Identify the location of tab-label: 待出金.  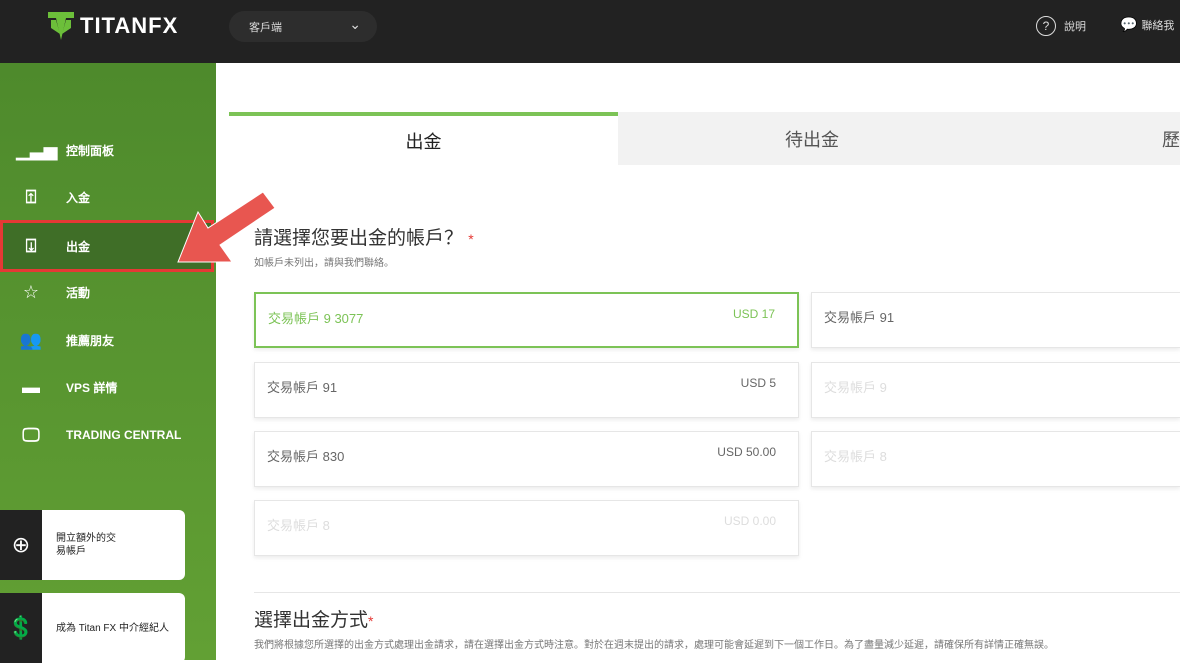
(812, 139).